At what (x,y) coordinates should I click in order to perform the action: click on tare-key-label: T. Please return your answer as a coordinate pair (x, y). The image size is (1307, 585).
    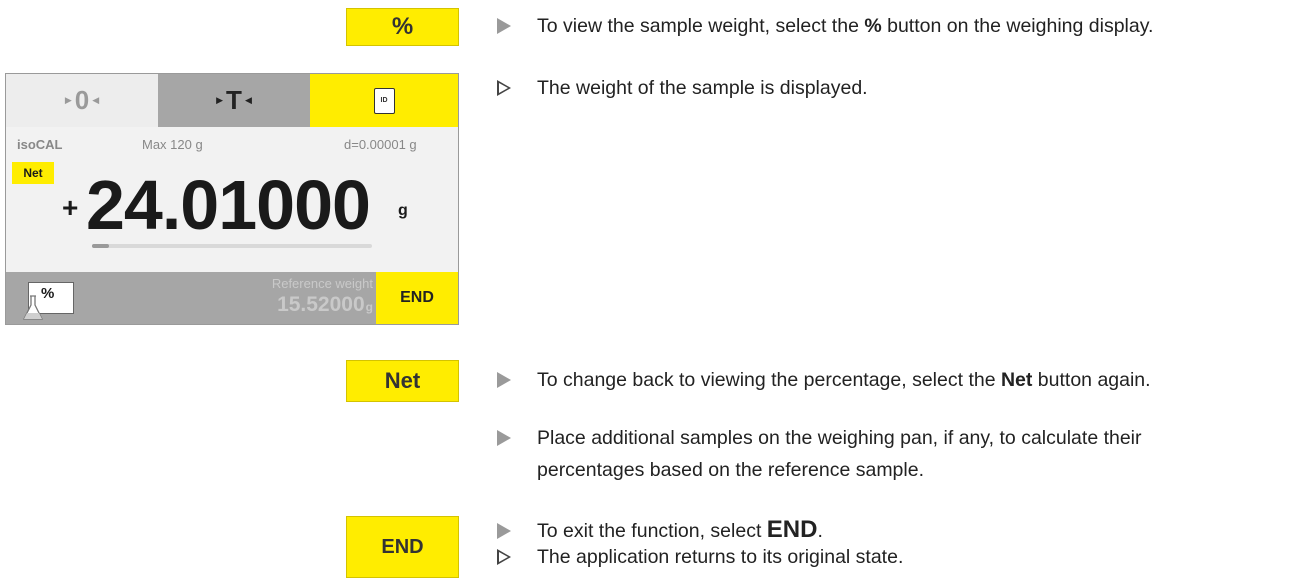
    Looking at the image, I should click on (234, 100).